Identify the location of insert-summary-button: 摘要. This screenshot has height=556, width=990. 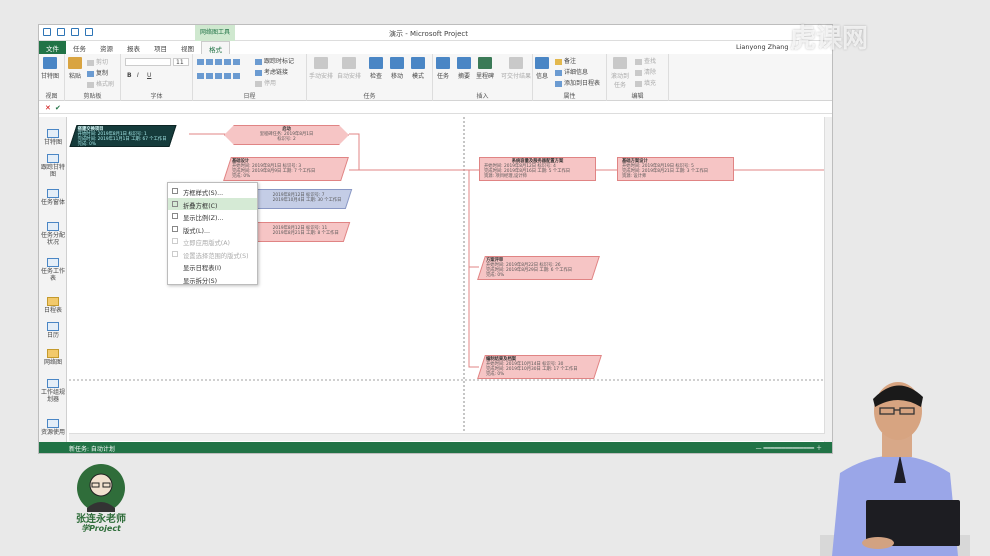
(464, 68).